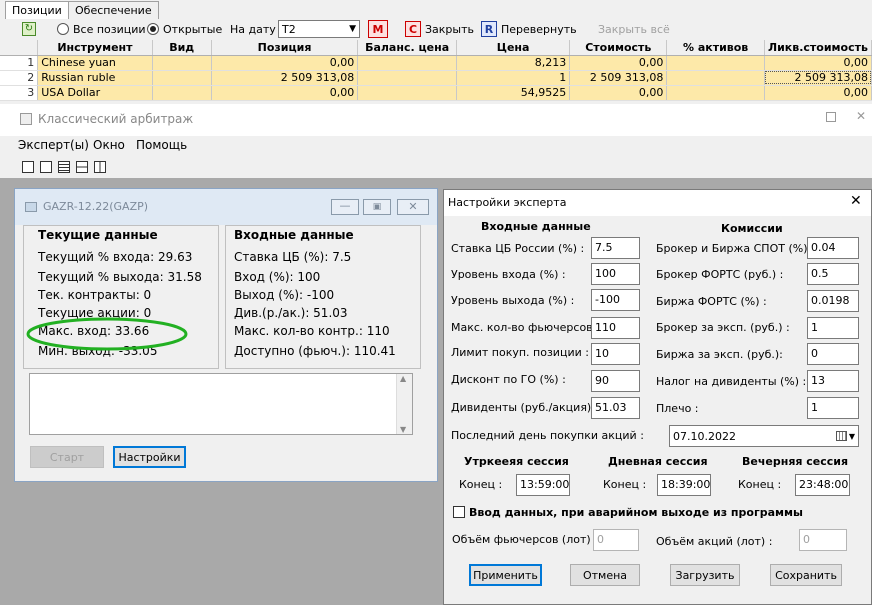  I want to click on row-index: 1, so click(19, 63).